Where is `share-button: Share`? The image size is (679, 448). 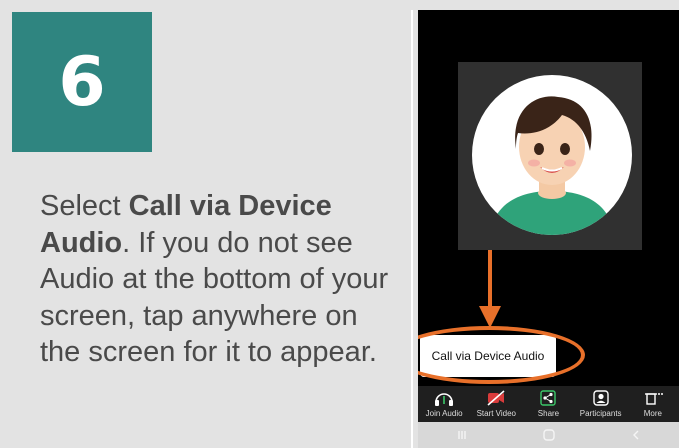
share-button: Share is located at coordinates (548, 402).